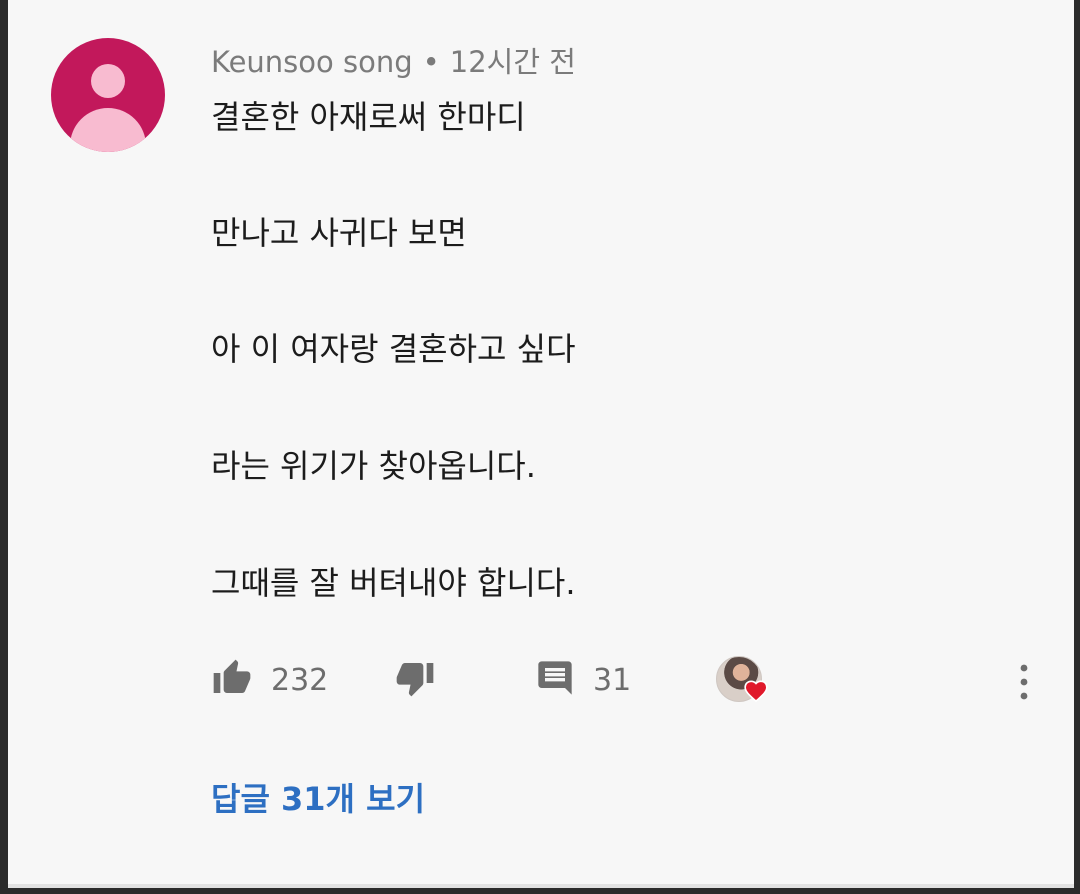  What do you see at coordinates (541, 886) in the screenshot?
I see `divider` at bounding box center [541, 886].